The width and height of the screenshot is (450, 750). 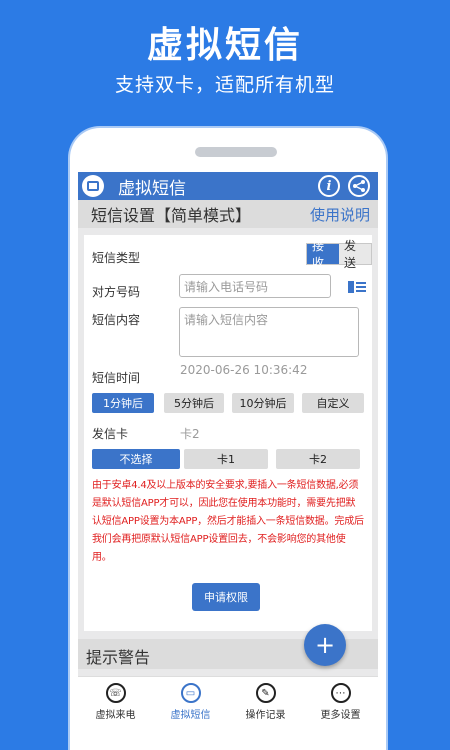 I want to click on phone-speaker, so click(x=236, y=152).